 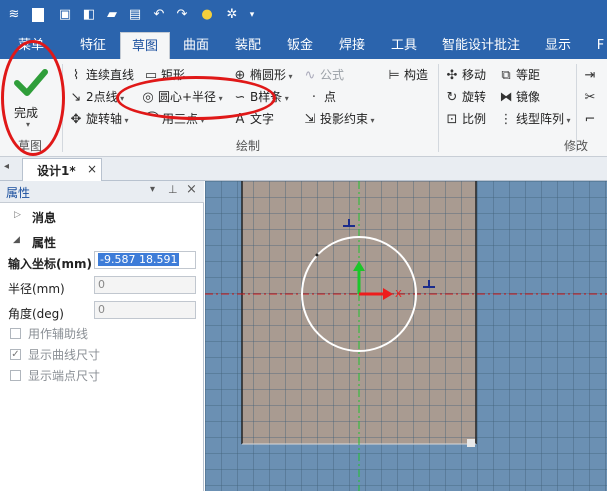 What do you see at coordinates (15, 375) in the screenshot?
I see `endpoint-dim-checkbox` at bounding box center [15, 375].